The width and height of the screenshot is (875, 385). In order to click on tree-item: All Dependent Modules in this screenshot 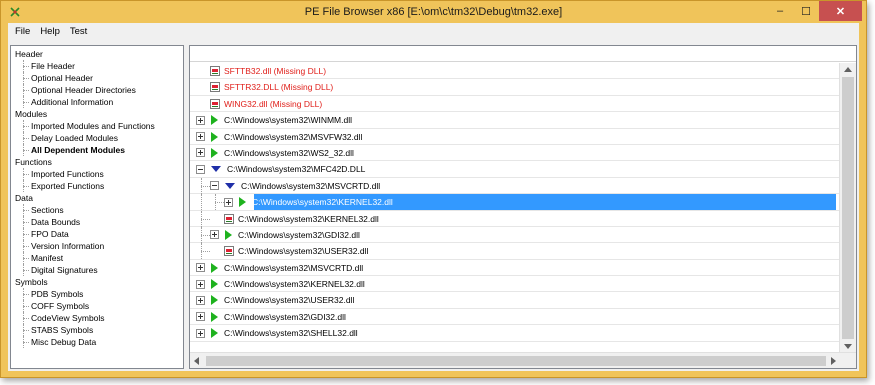, I will do `click(97, 150)`.